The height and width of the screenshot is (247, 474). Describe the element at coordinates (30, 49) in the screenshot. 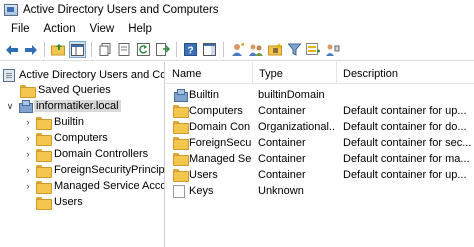

I see `forward-icon` at that location.